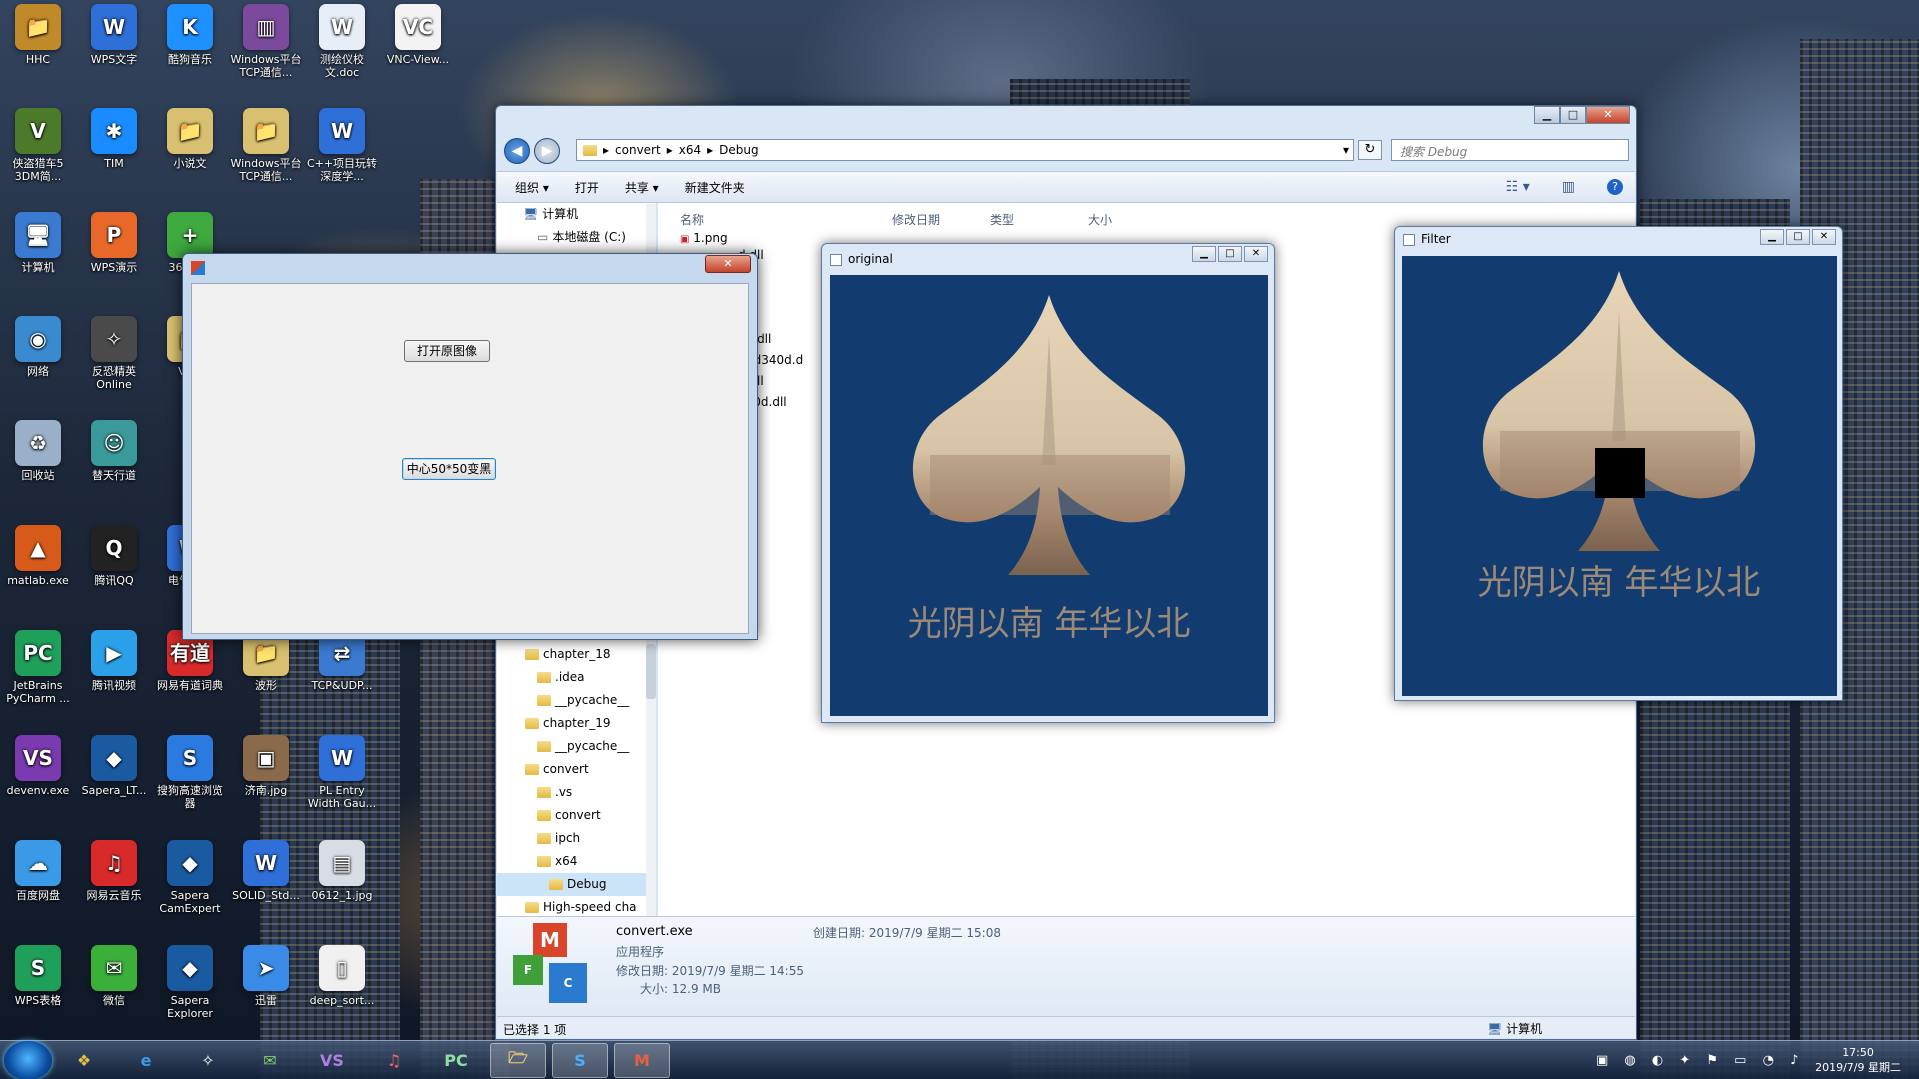  I want to click on forward-arrow-icon: ▶, so click(547, 151).